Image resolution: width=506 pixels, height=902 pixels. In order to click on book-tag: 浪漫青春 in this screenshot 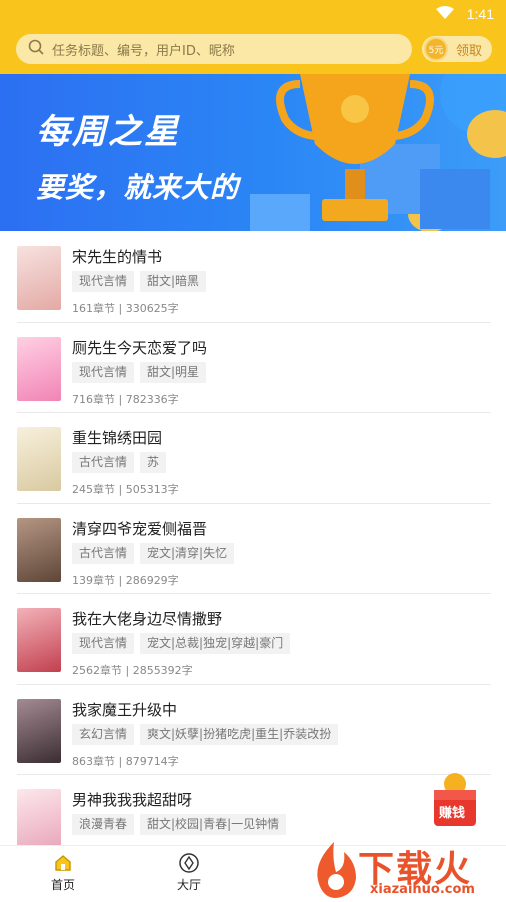, I will do `click(103, 824)`.